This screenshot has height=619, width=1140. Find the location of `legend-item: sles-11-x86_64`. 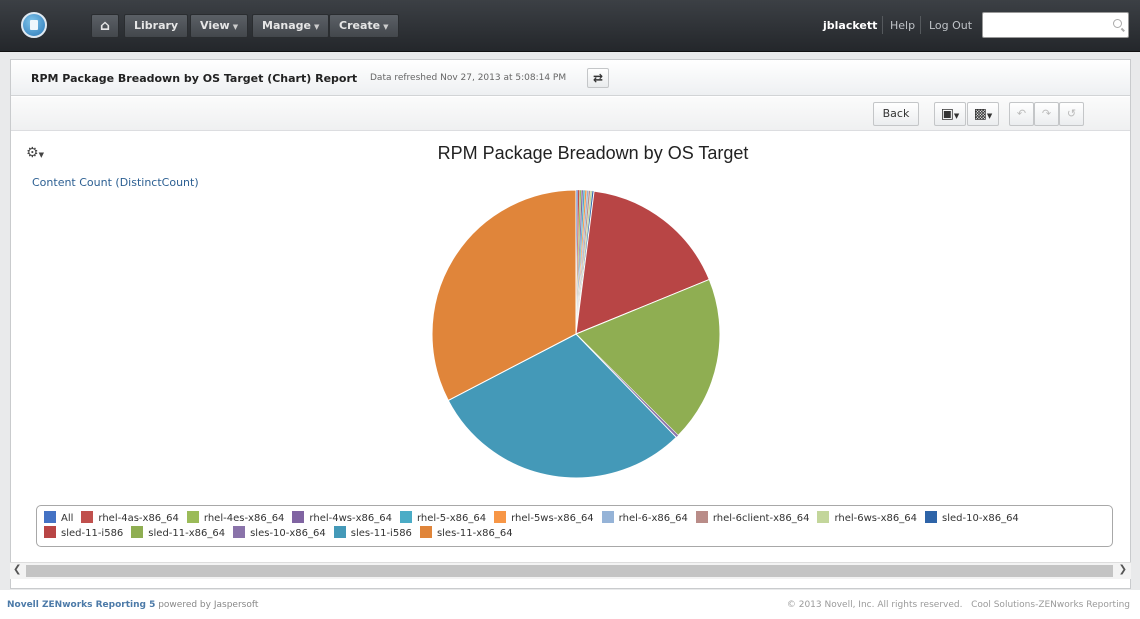

legend-item: sles-11-x86_64 is located at coordinates (466, 533).